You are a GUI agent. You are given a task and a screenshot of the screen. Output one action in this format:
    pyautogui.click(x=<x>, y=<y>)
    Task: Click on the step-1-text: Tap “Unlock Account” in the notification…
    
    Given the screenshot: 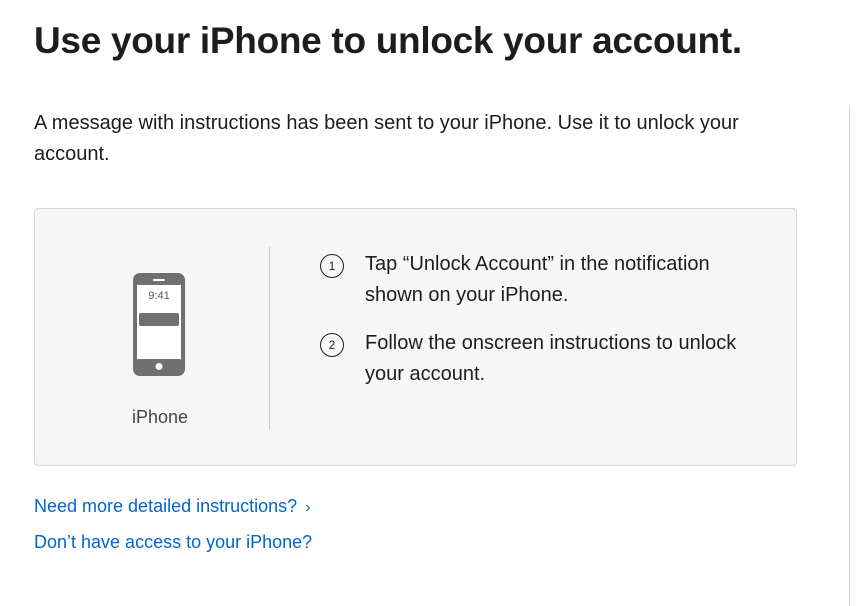 What is the action you would take?
    pyautogui.click(x=537, y=279)
    